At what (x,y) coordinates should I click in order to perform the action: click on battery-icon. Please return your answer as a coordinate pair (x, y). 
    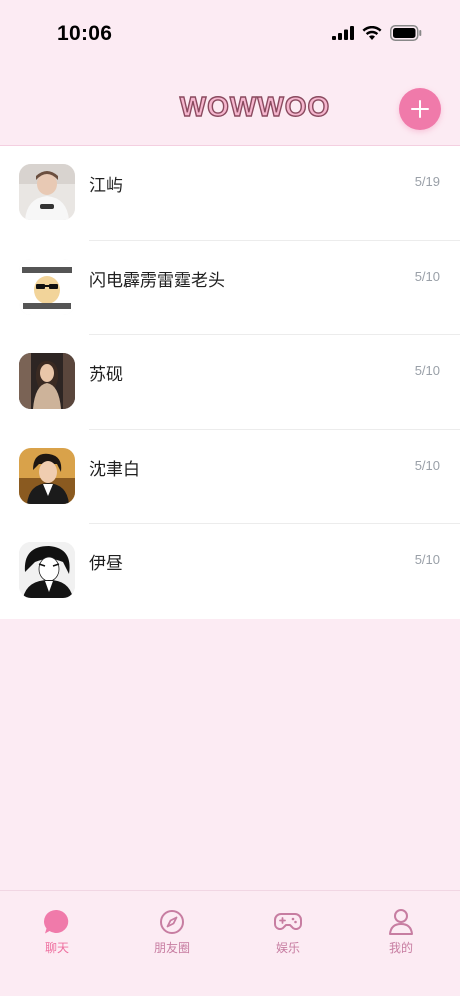
    Looking at the image, I should click on (406, 33).